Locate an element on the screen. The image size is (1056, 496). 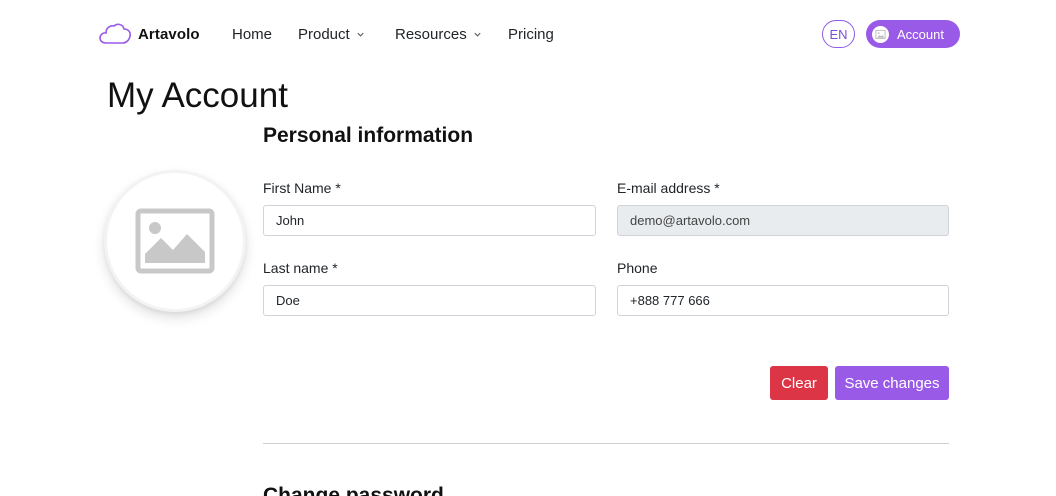
avatar-icon is located at coordinates (880, 34).